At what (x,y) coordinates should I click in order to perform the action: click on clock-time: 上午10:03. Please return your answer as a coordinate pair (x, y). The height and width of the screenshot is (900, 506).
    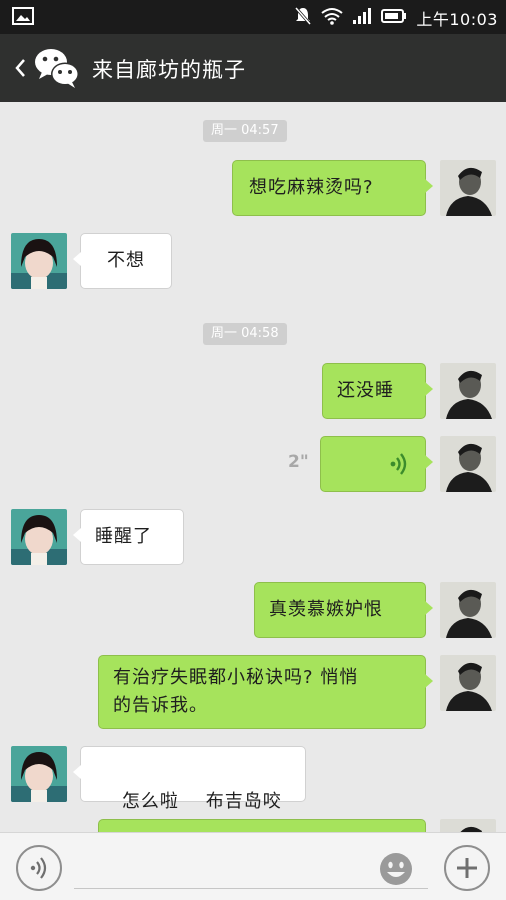
    Looking at the image, I should click on (457, 19).